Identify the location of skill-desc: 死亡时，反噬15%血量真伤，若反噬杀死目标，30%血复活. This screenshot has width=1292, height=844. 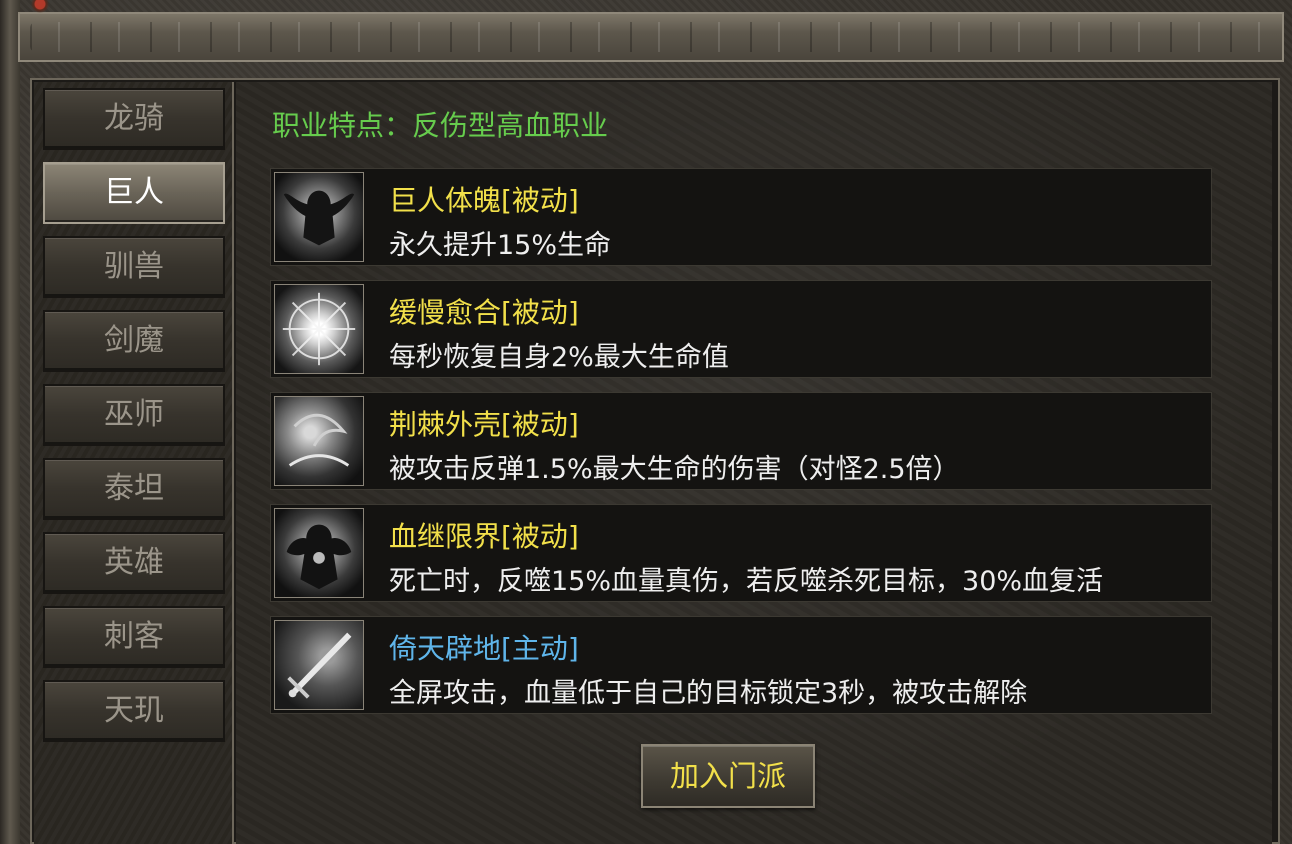
(746, 581).